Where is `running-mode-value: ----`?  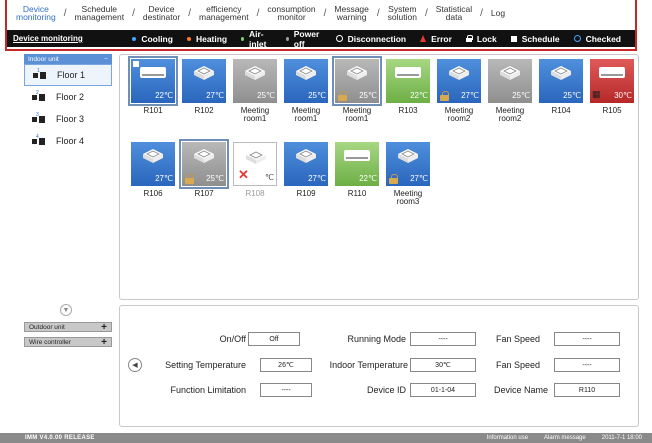
running-mode-value: ---- is located at coordinates (443, 339).